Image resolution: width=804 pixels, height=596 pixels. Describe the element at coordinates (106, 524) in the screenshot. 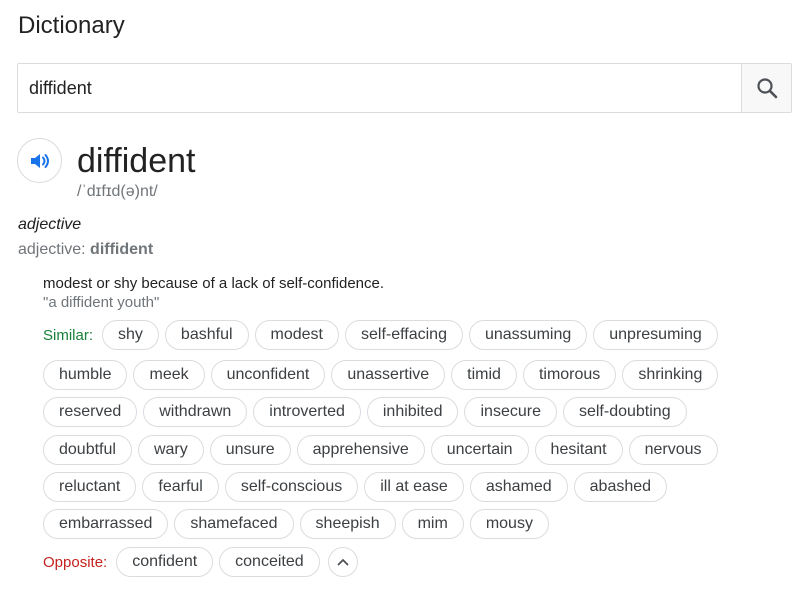

I see `similar-chip: embarrassed` at that location.